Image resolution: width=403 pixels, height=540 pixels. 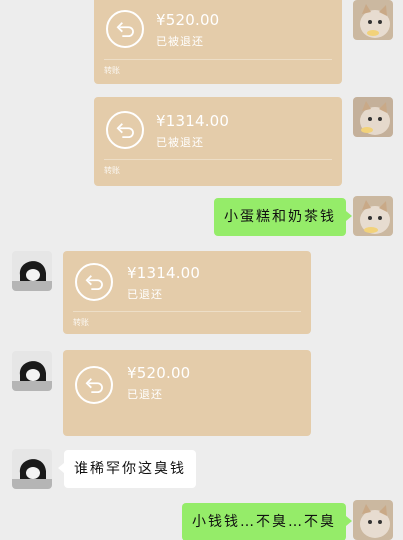 I want to click on received-message-bubble: 谁稀罕你这臭钱, so click(x=127, y=469).